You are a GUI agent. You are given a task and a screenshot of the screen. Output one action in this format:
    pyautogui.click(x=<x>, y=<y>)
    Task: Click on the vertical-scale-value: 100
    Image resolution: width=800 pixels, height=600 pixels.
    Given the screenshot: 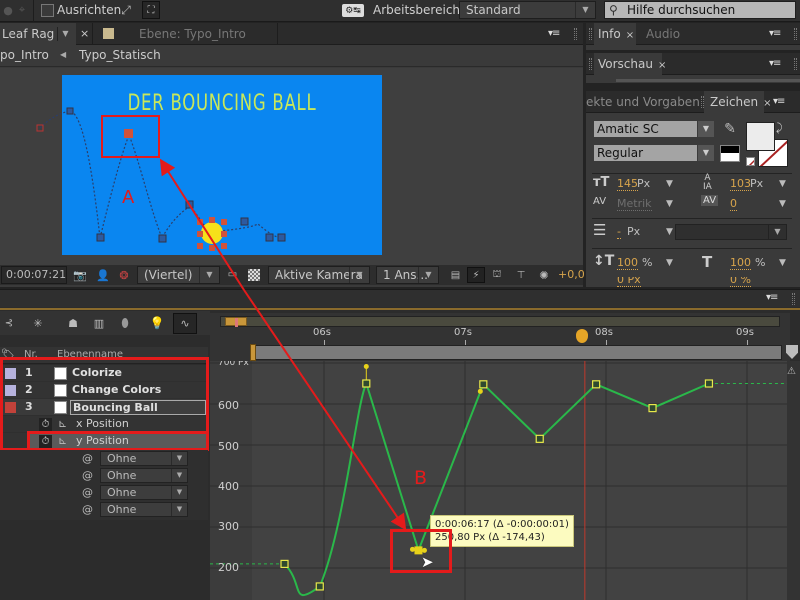 What is the action you would take?
    pyautogui.click(x=627, y=263)
    